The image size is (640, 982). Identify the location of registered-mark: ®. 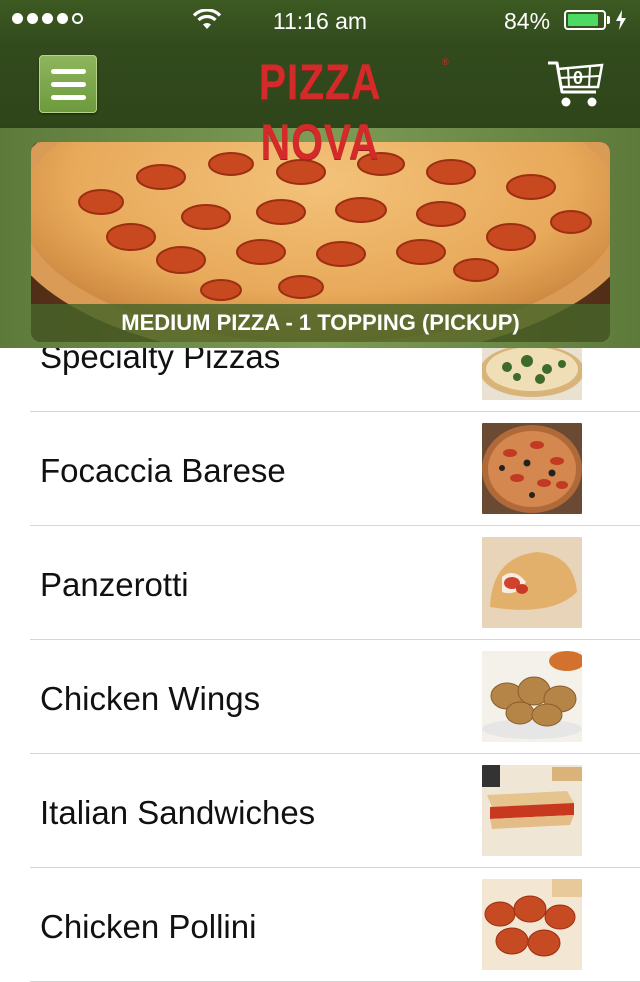
(445, 62).